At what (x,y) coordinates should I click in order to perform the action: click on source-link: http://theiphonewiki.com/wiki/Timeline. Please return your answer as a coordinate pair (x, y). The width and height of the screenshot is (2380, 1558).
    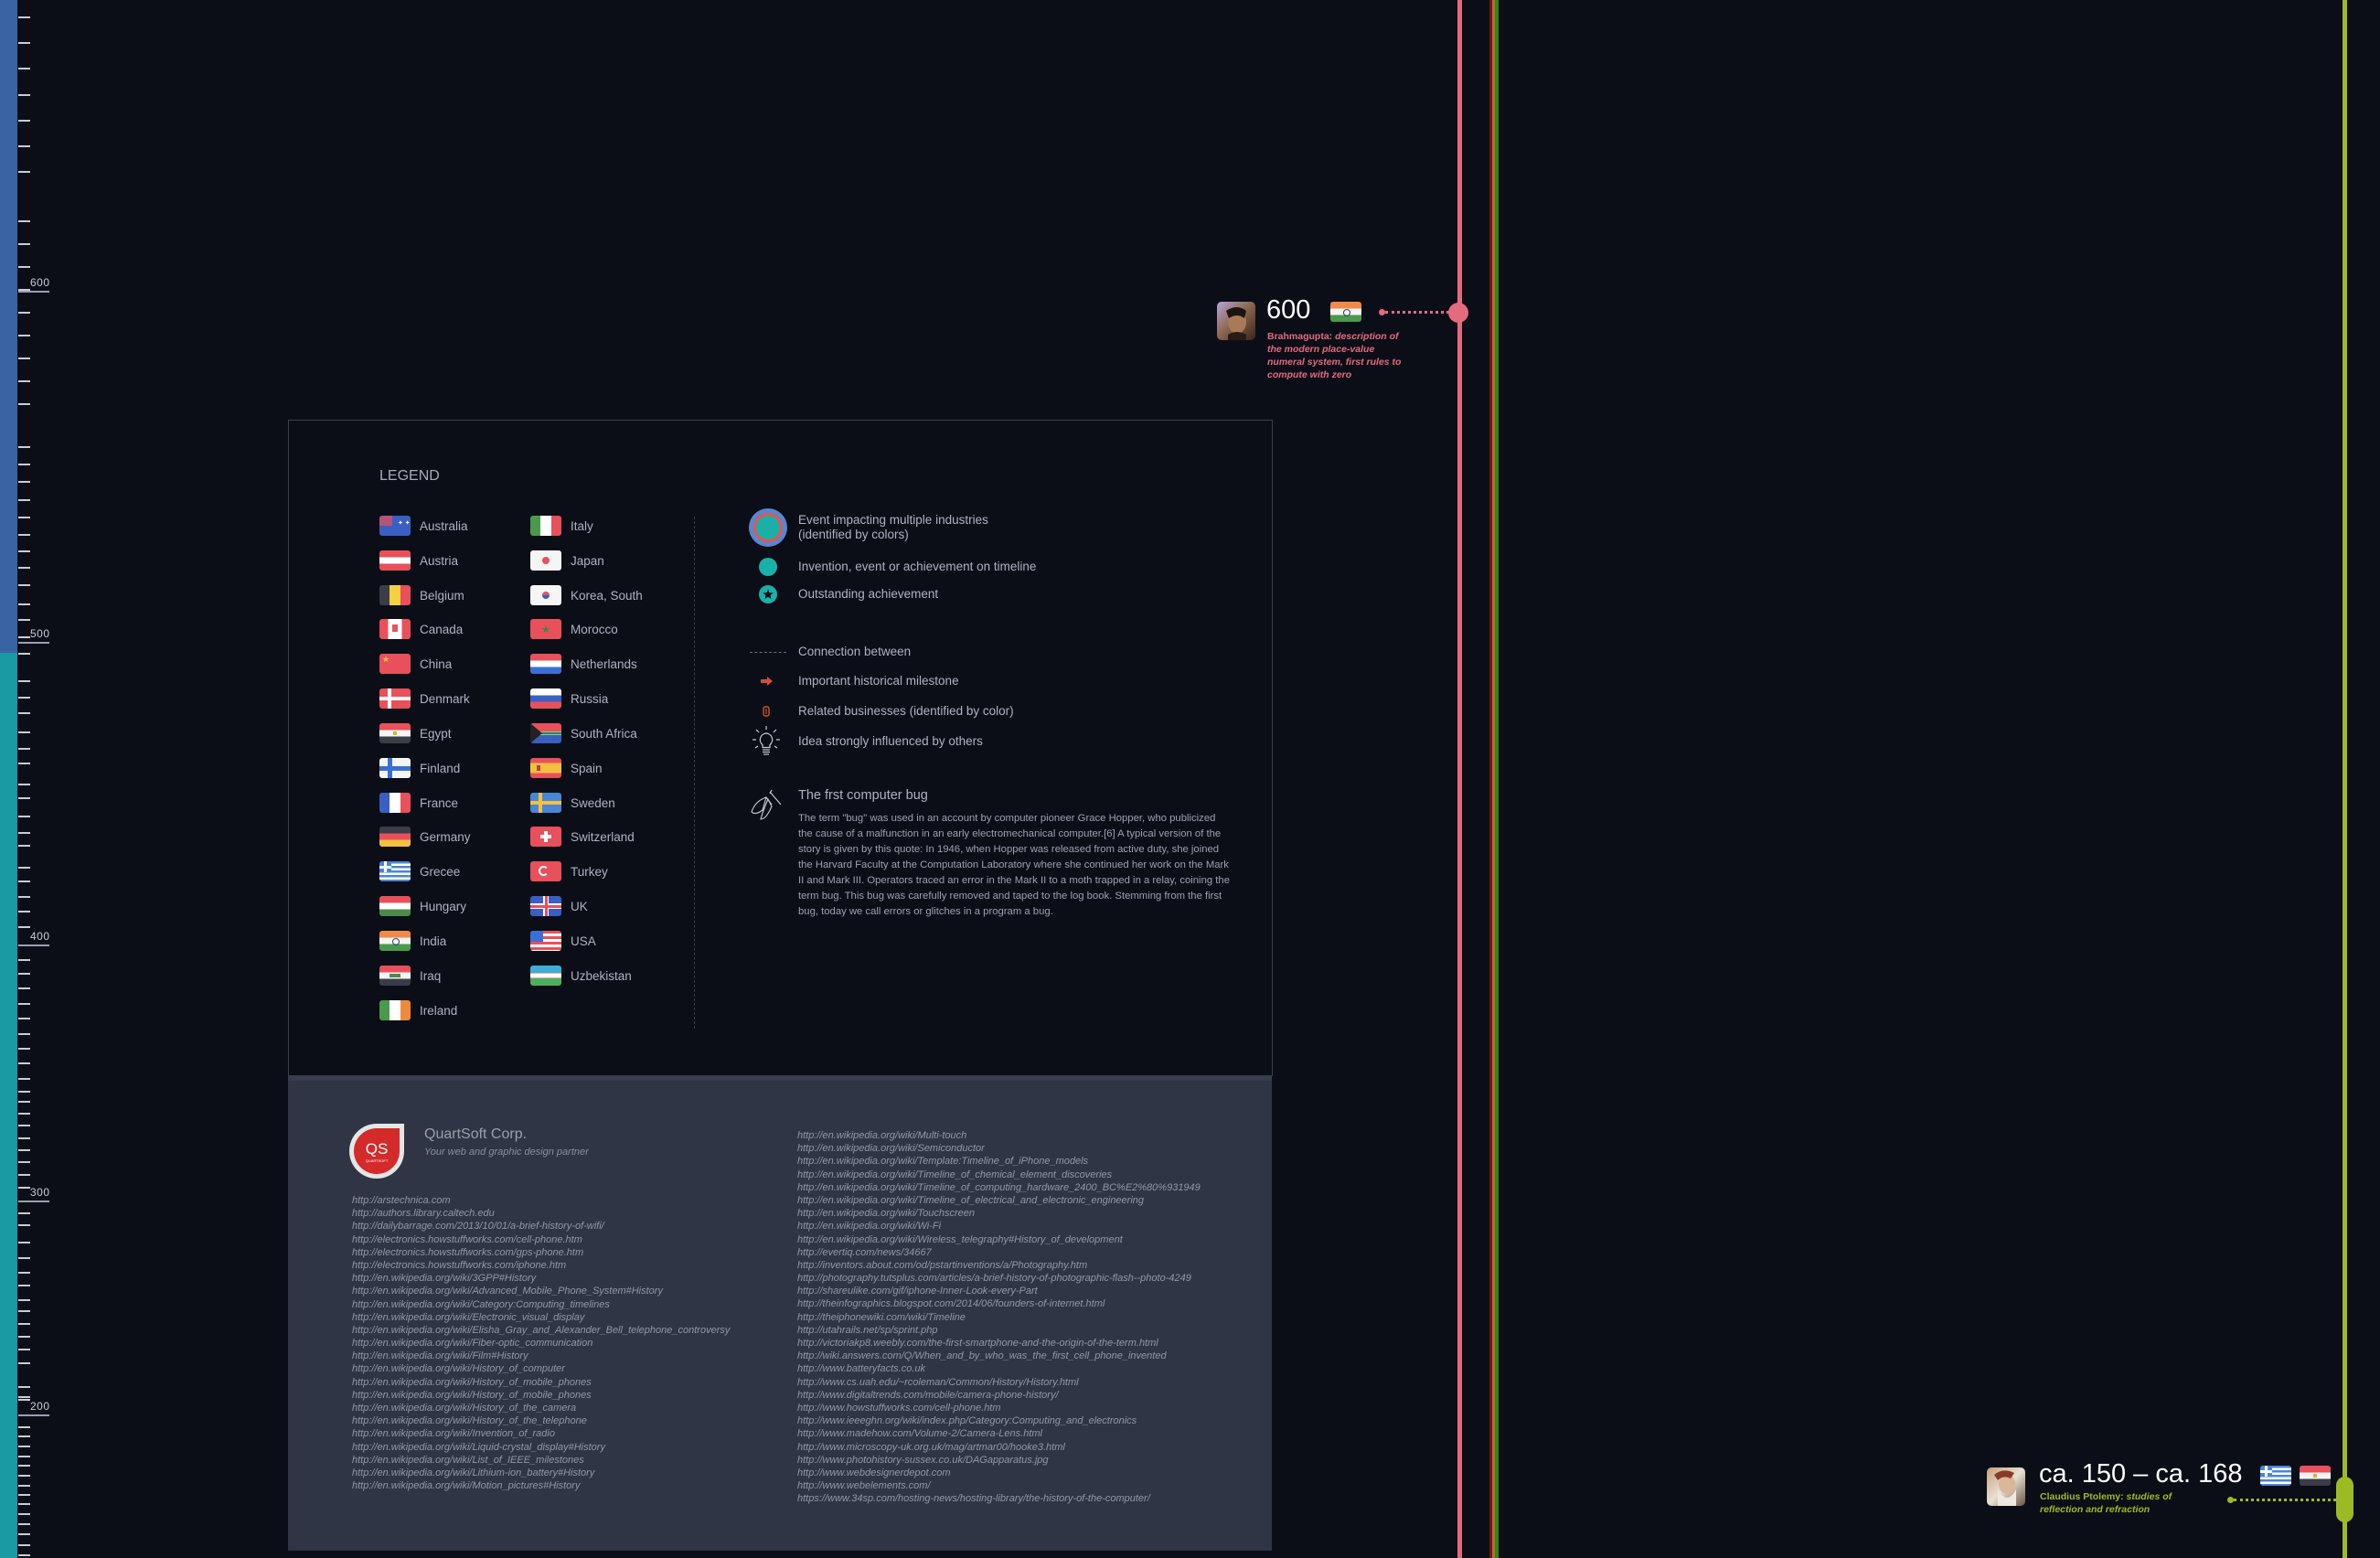
    Looking at the image, I should click on (999, 1317).